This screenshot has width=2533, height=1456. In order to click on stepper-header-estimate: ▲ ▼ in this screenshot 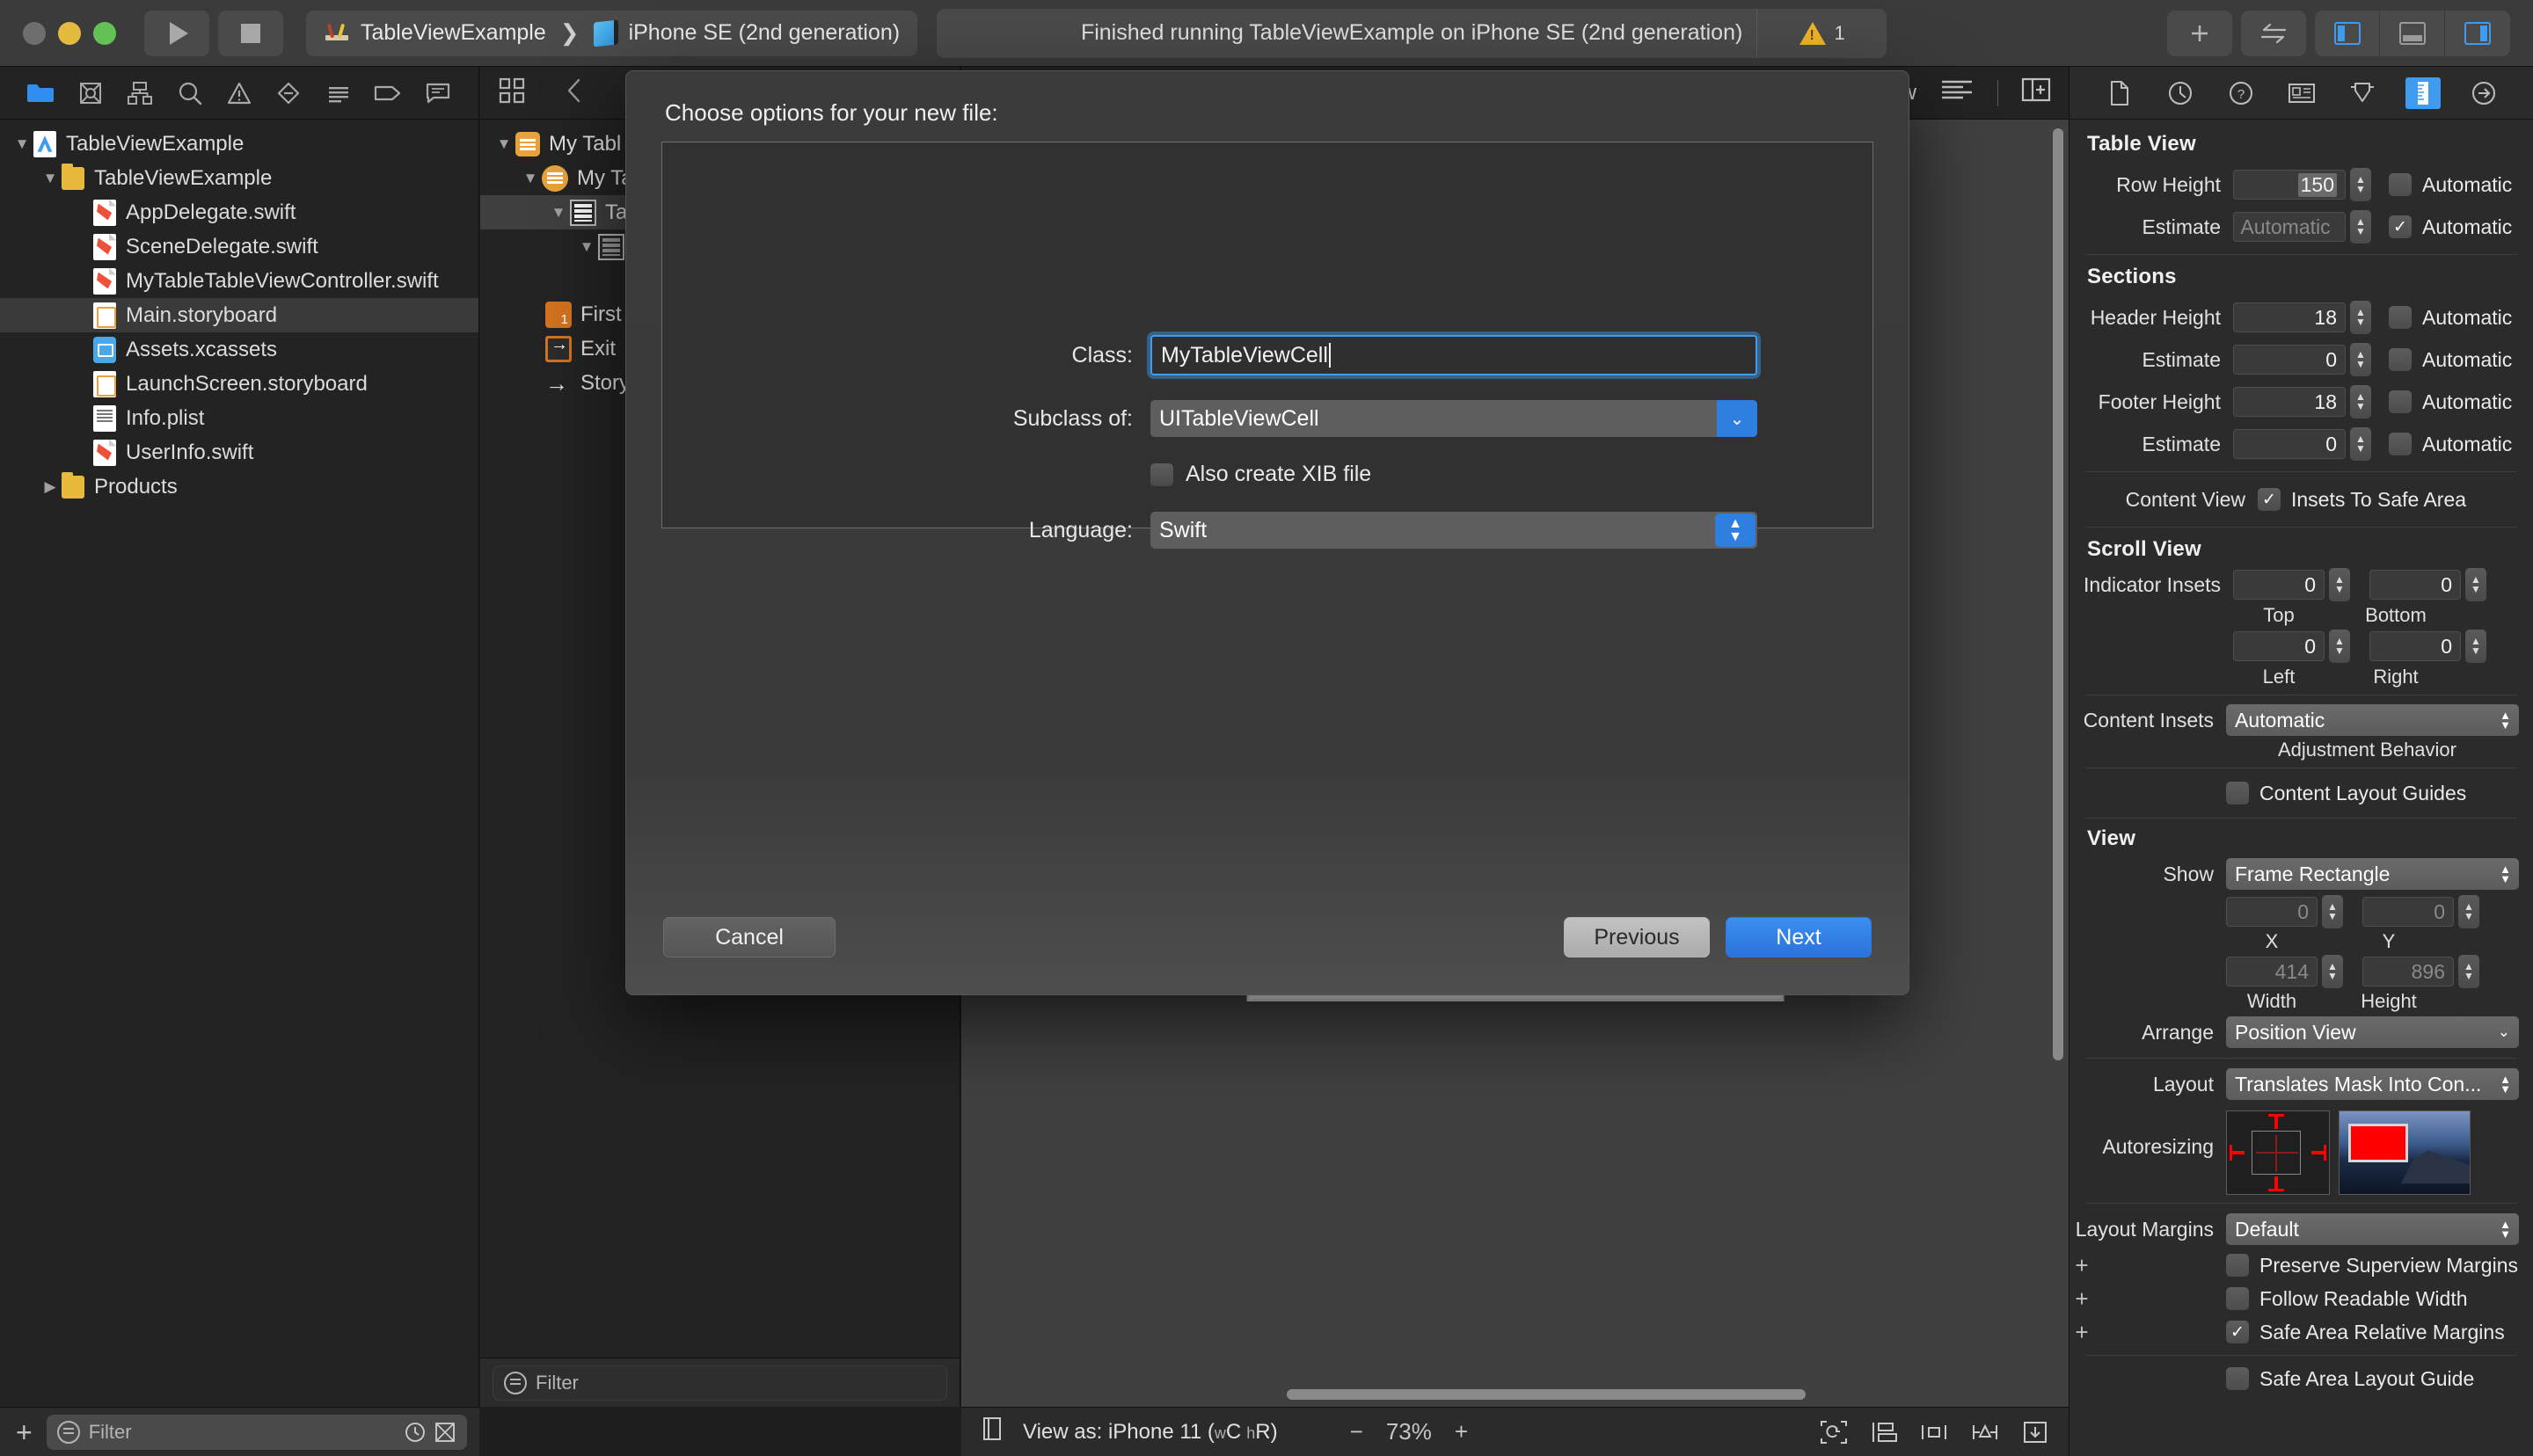, I will do `click(2360, 359)`.